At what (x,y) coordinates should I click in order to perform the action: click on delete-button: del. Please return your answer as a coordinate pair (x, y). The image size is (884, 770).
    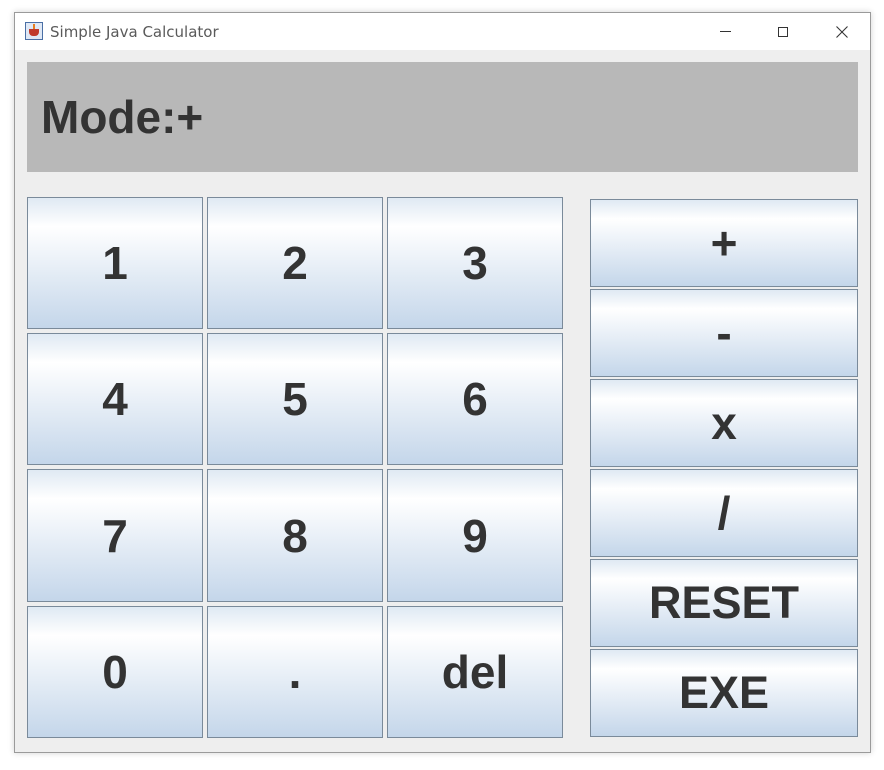
    Looking at the image, I should click on (475, 672).